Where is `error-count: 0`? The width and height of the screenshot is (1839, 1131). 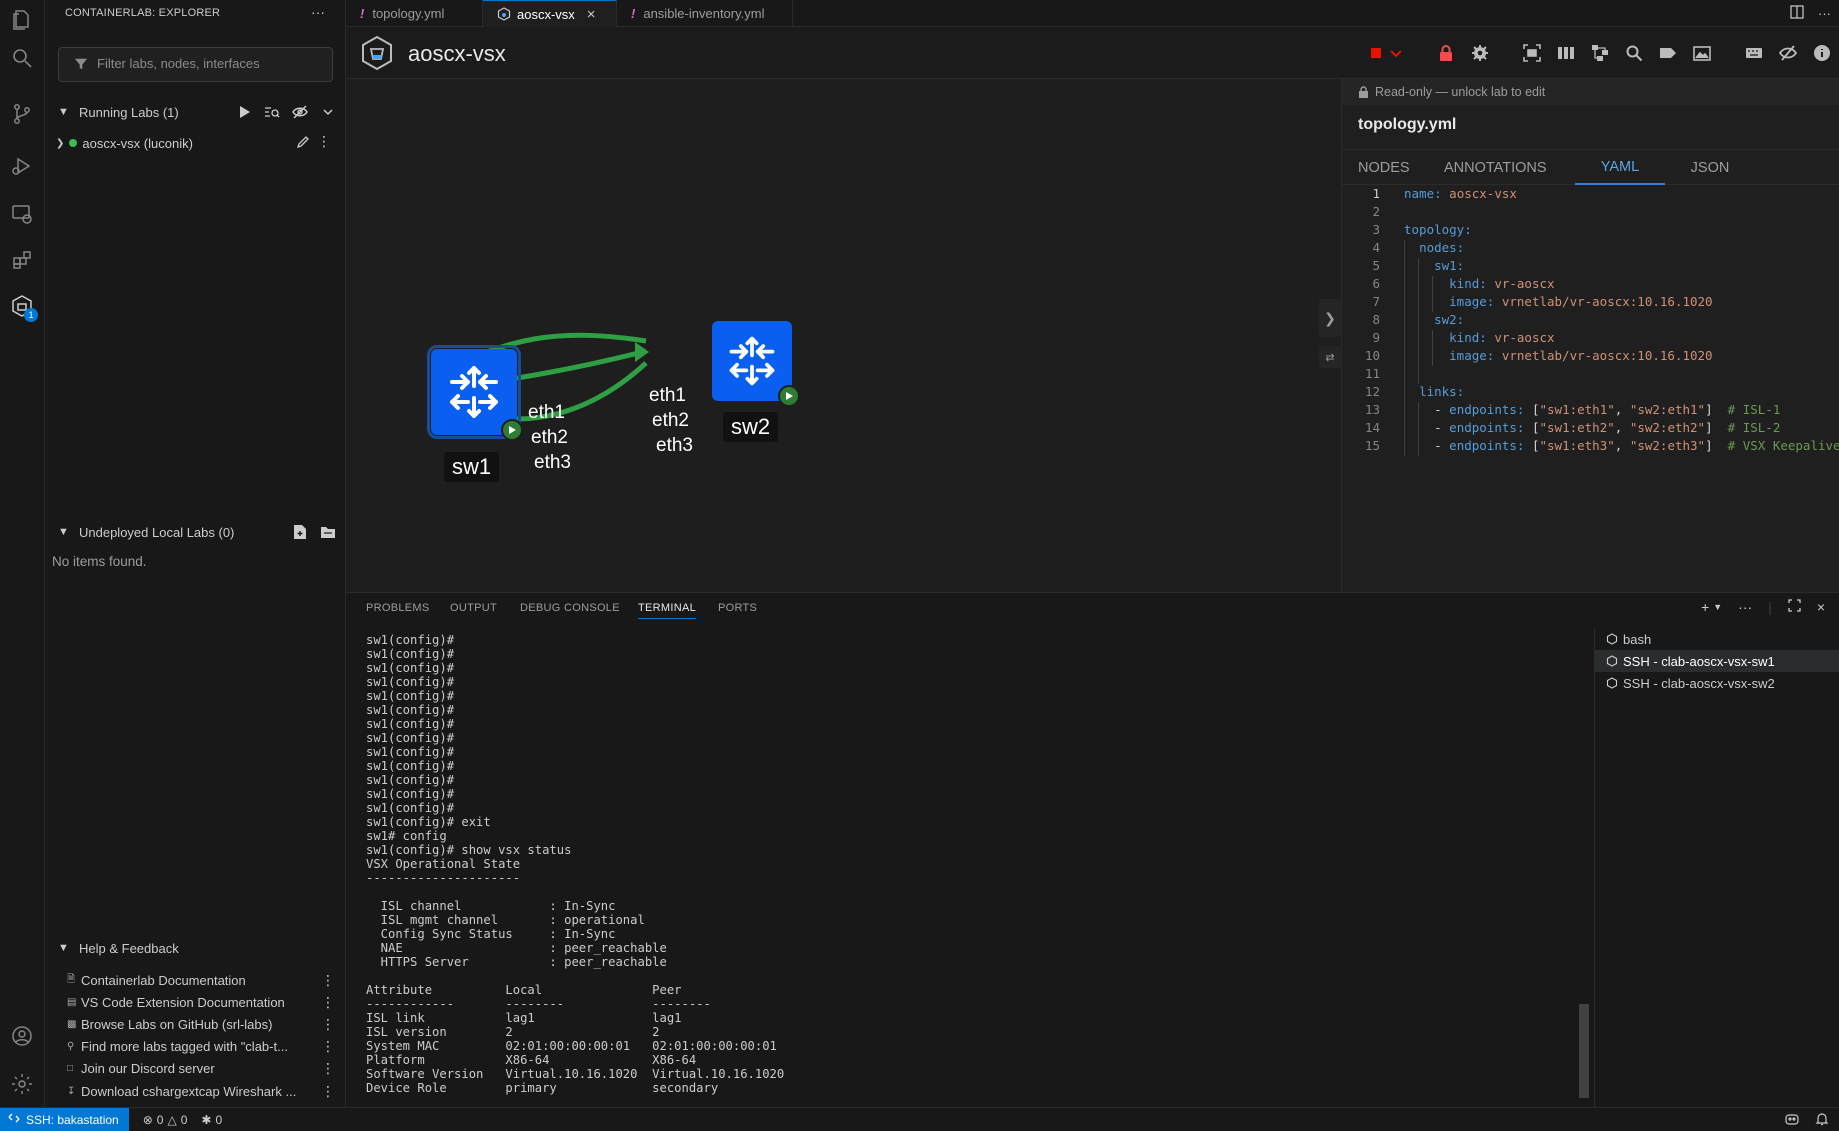
error-count: 0 is located at coordinates (160, 1119).